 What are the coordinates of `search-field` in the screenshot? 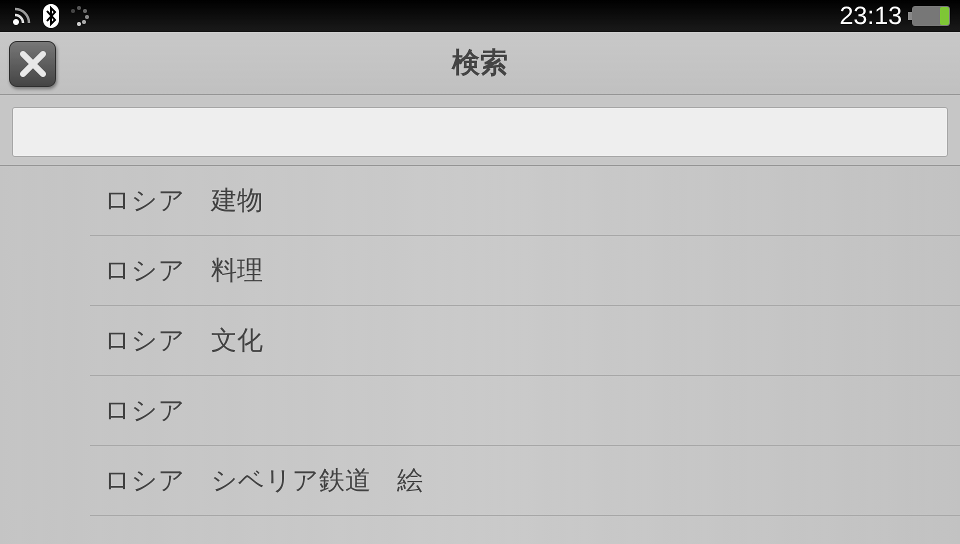 It's located at (480, 132).